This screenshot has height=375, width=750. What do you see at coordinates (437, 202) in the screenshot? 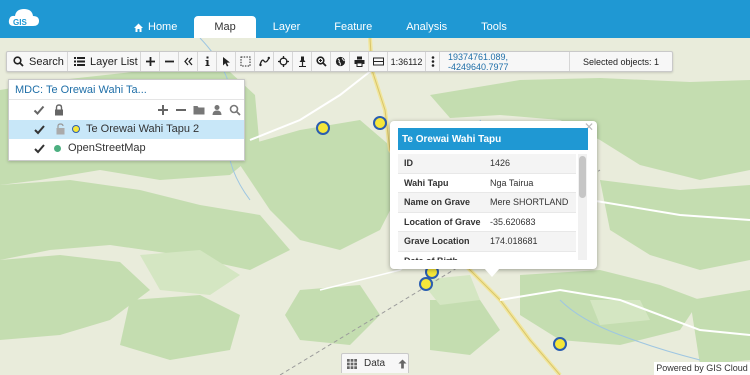
I see `attribute-key: Name on Grave` at bounding box center [437, 202].